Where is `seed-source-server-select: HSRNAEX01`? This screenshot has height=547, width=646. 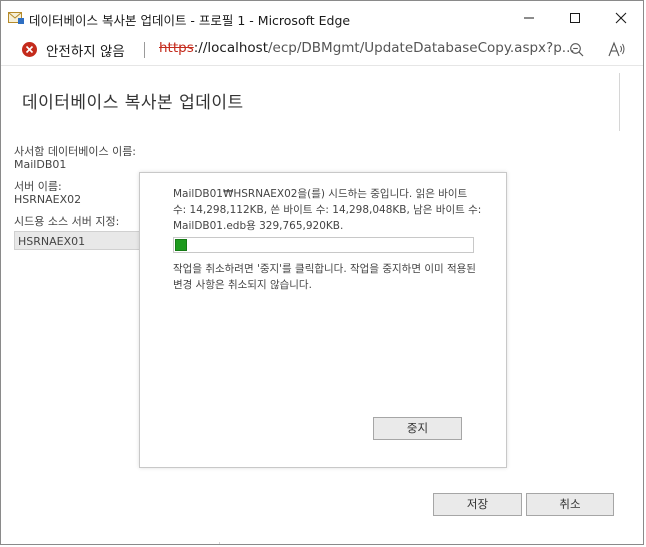 seed-source-server-select: HSRNAEX01 is located at coordinates (77, 240).